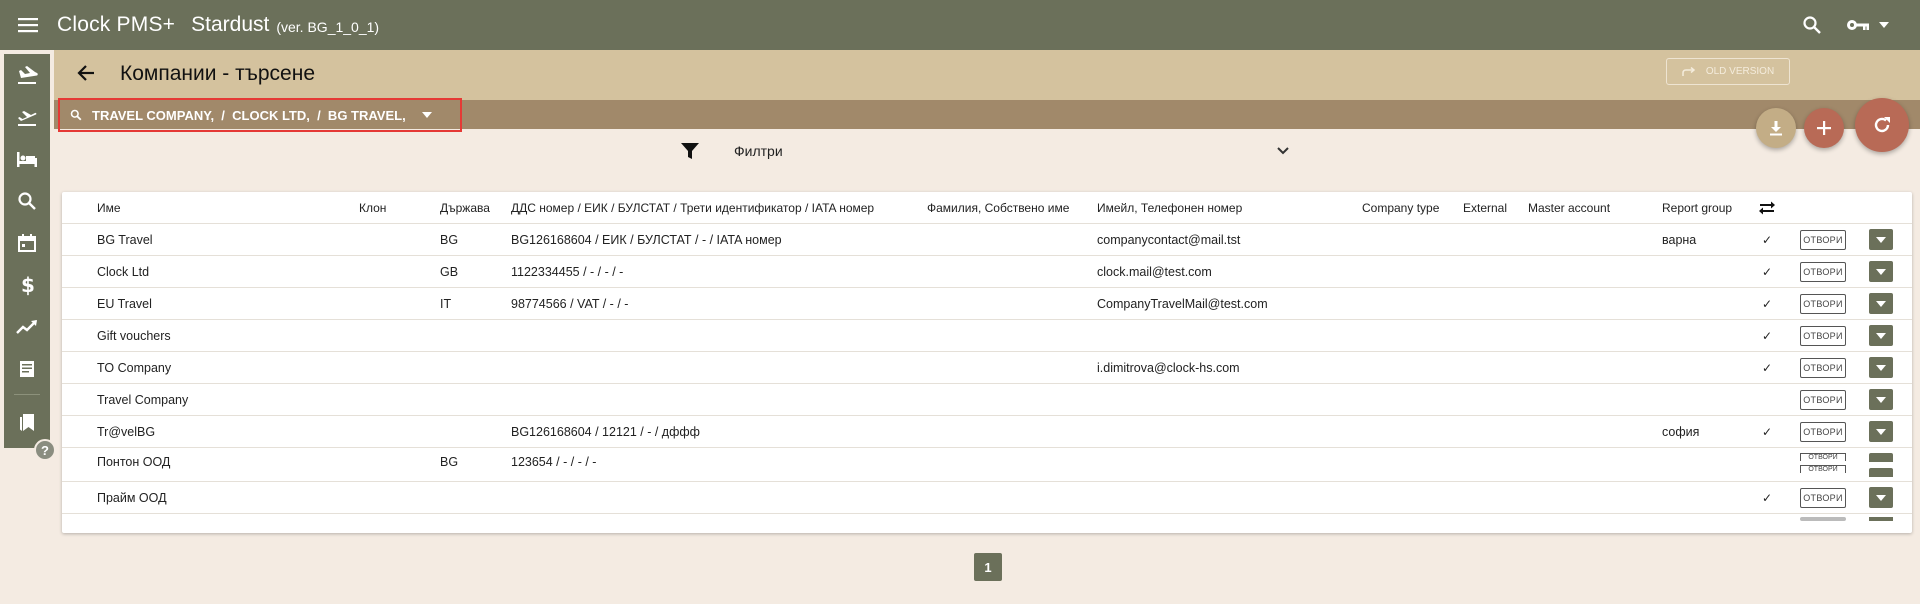 The image size is (1920, 604). What do you see at coordinates (998, 207) in the screenshot?
I see `col-header-surname: Фамилия, Собствено име` at bounding box center [998, 207].